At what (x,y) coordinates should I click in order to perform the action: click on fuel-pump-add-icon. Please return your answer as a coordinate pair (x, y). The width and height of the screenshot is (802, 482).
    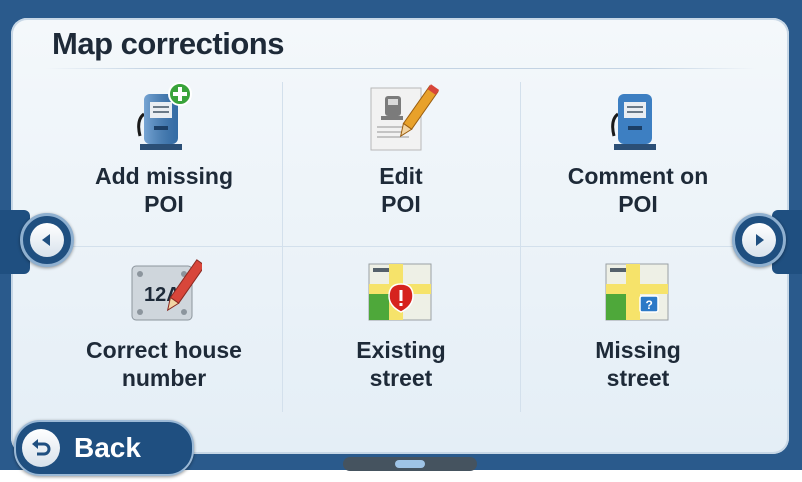
    Looking at the image, I should click on (164, 118).